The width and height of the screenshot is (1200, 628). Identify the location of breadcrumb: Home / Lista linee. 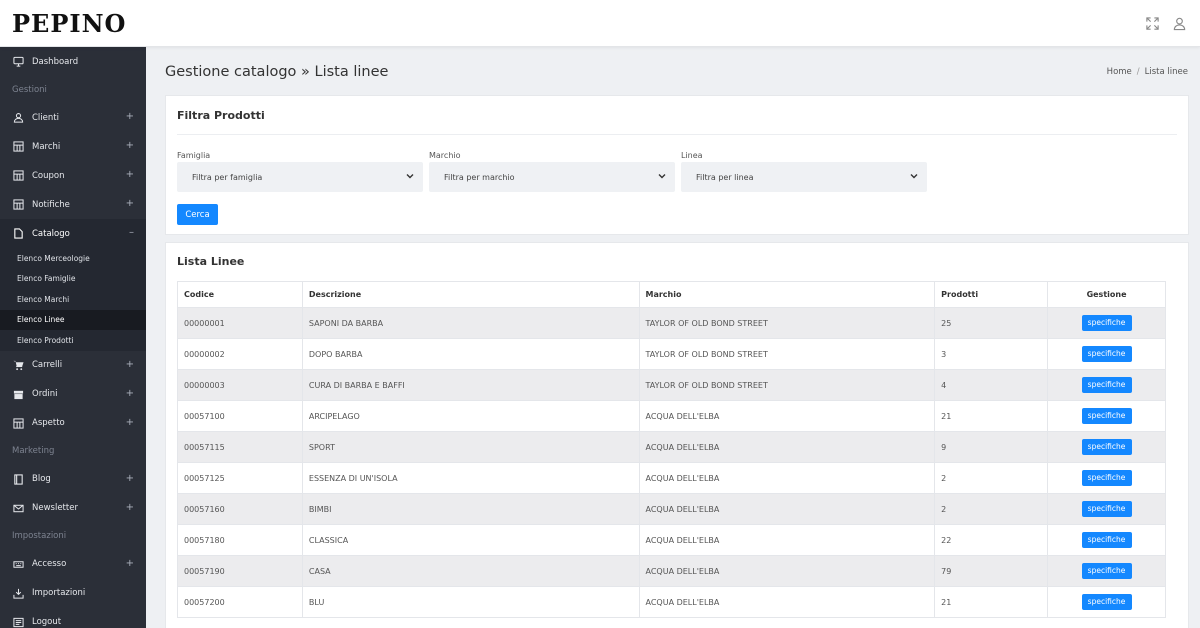
(1147, 72).